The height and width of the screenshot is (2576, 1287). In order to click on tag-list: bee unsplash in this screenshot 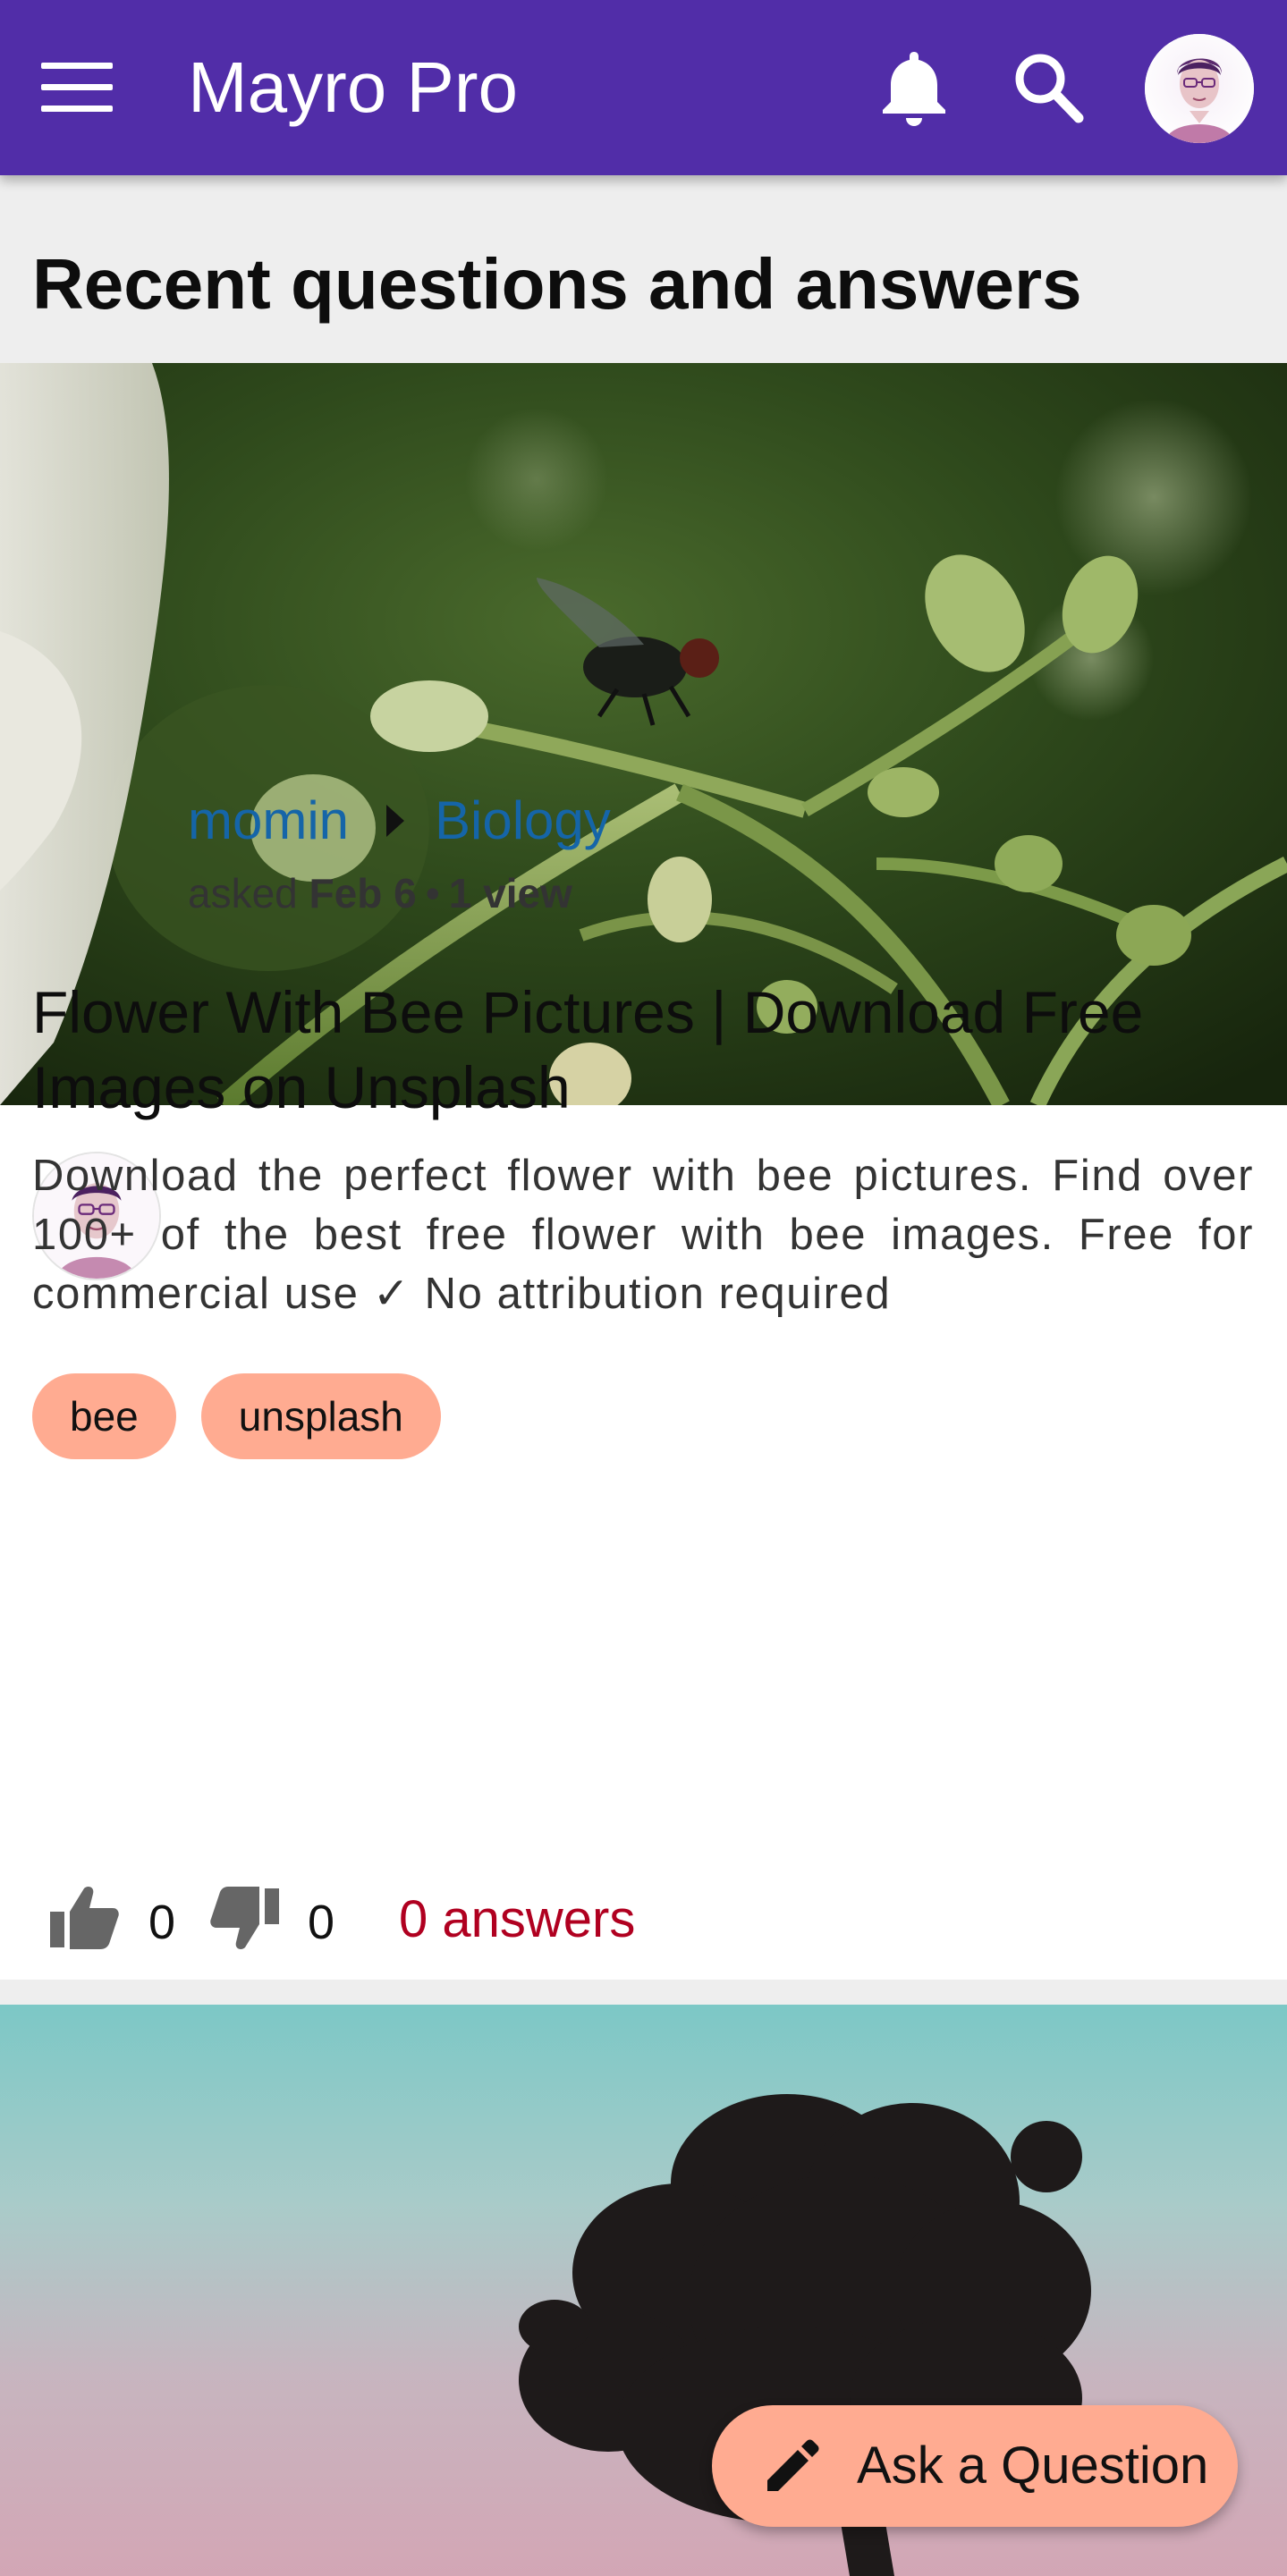, I will do `click(236, 1416)`.